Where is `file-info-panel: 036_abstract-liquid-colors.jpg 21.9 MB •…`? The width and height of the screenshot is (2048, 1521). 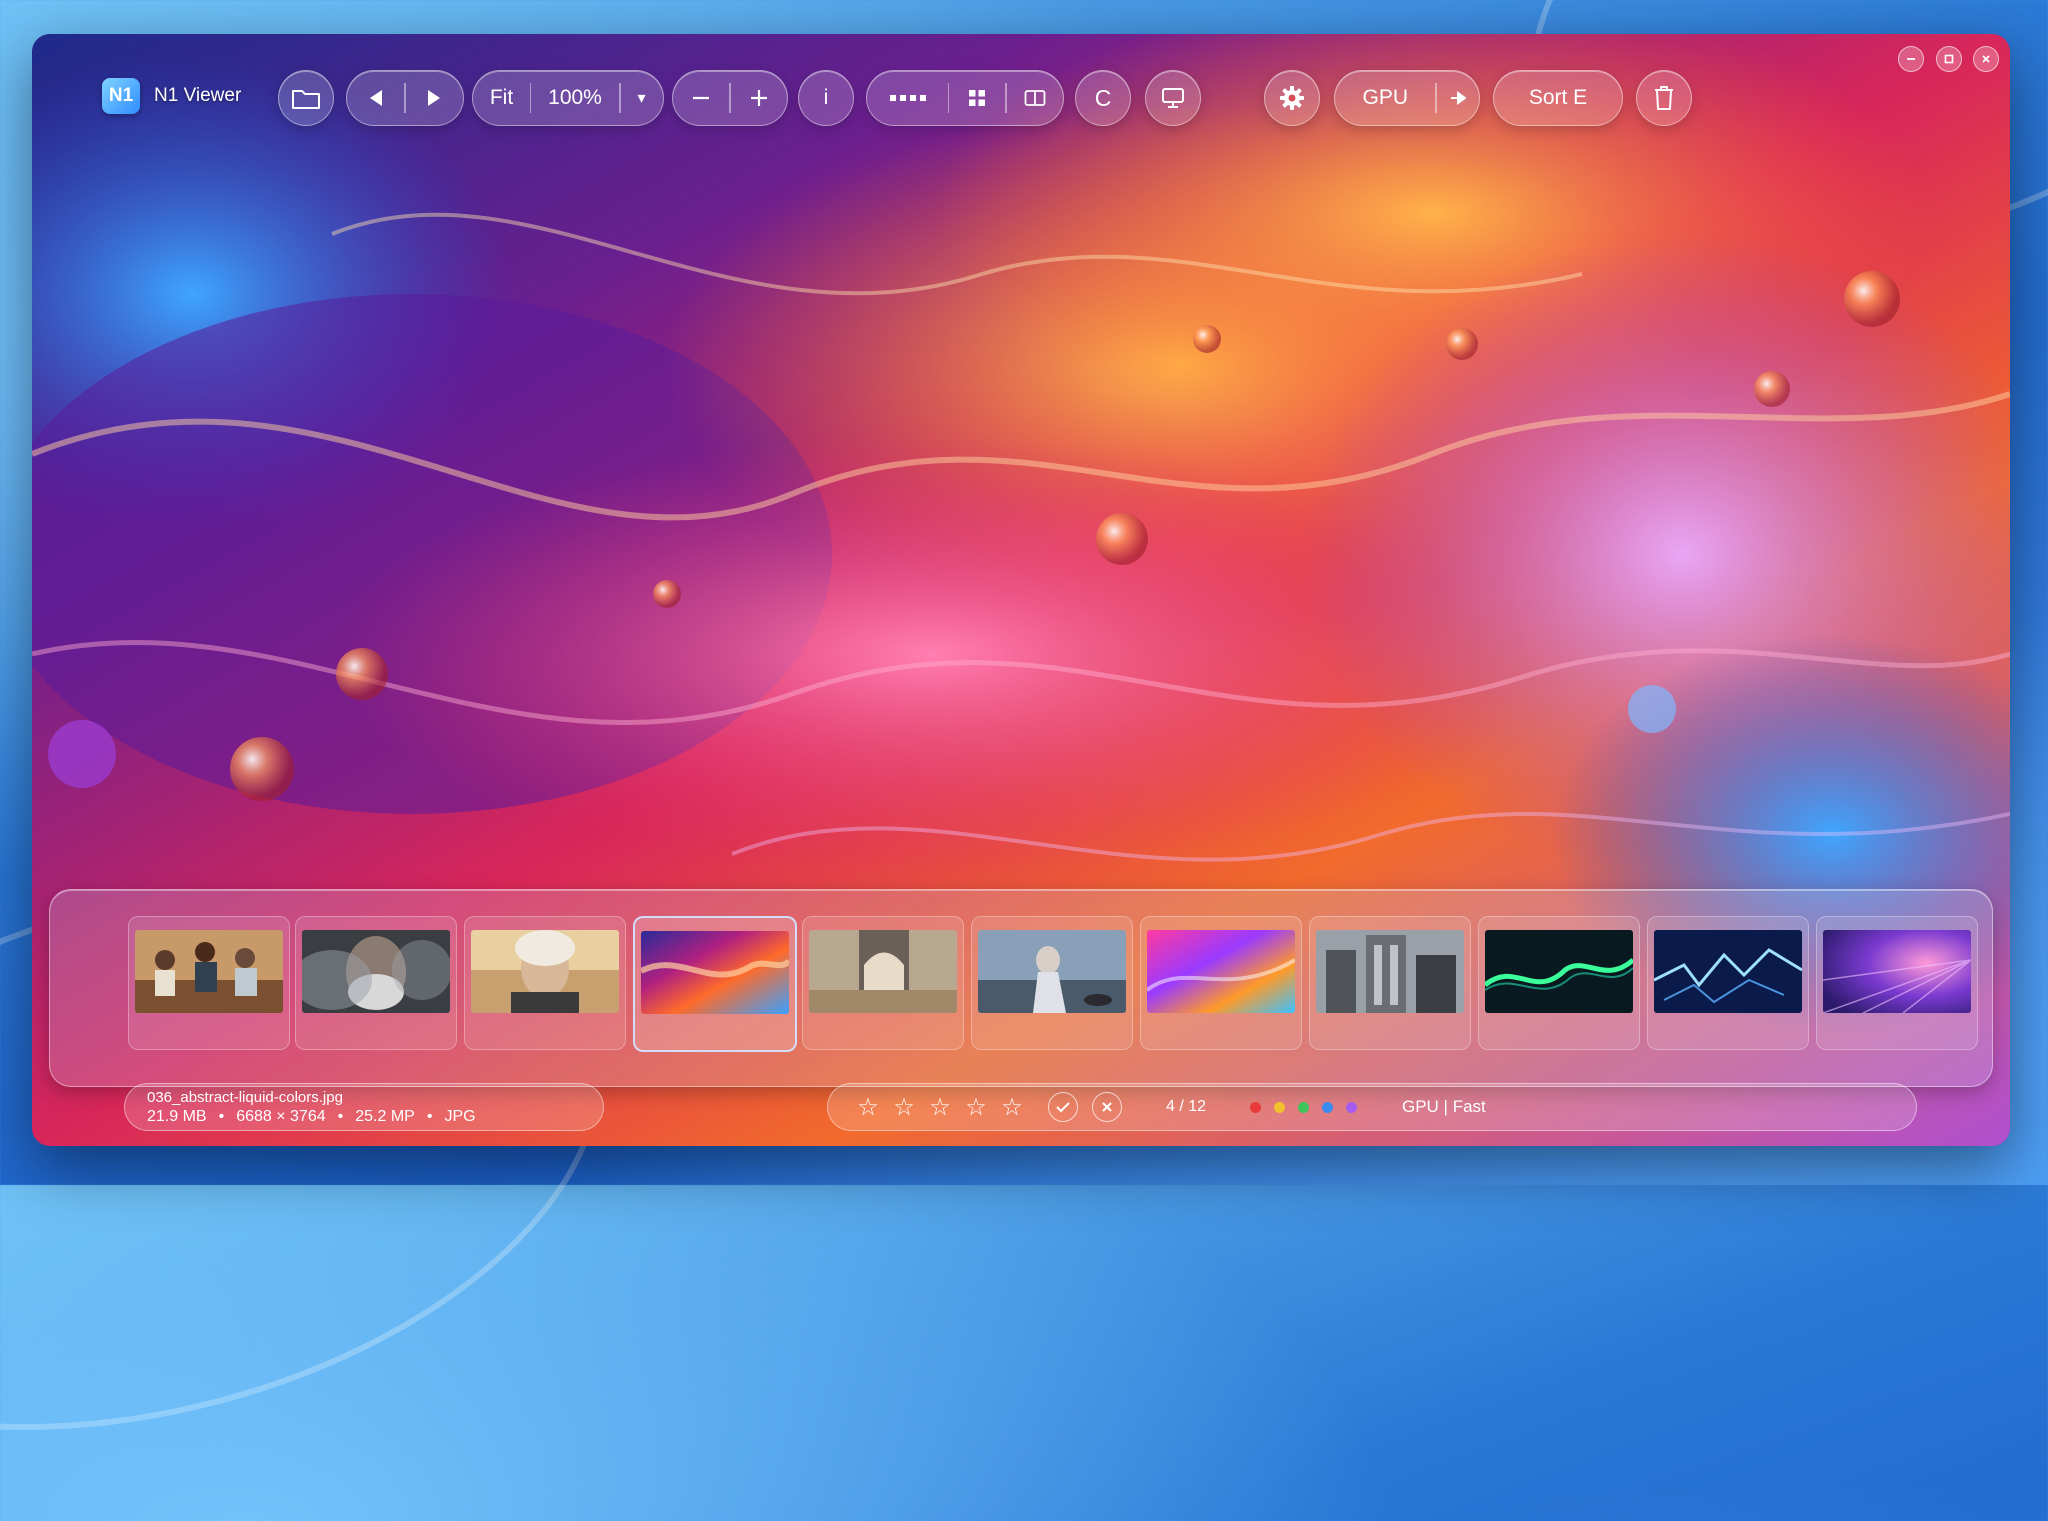
file-info-panel: 036_abstract-liquid-colors.jpg 21.9 MB •… is located at coordinates (364, 1107).